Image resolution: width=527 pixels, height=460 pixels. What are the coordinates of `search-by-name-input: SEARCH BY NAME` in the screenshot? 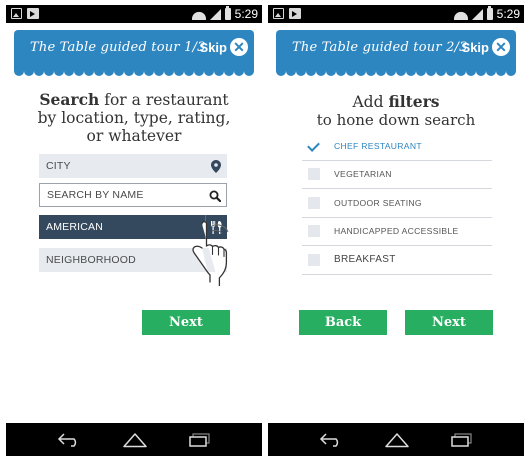 It's located at (133, 195).